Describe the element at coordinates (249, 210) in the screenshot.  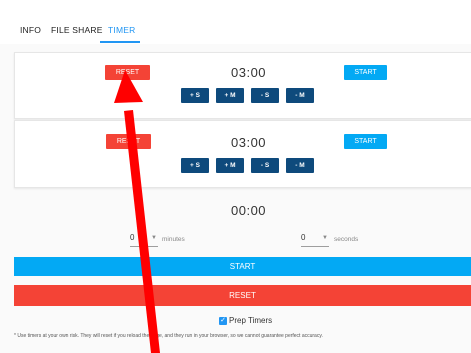
I see `prep-timer-display: 00:00` at that location.